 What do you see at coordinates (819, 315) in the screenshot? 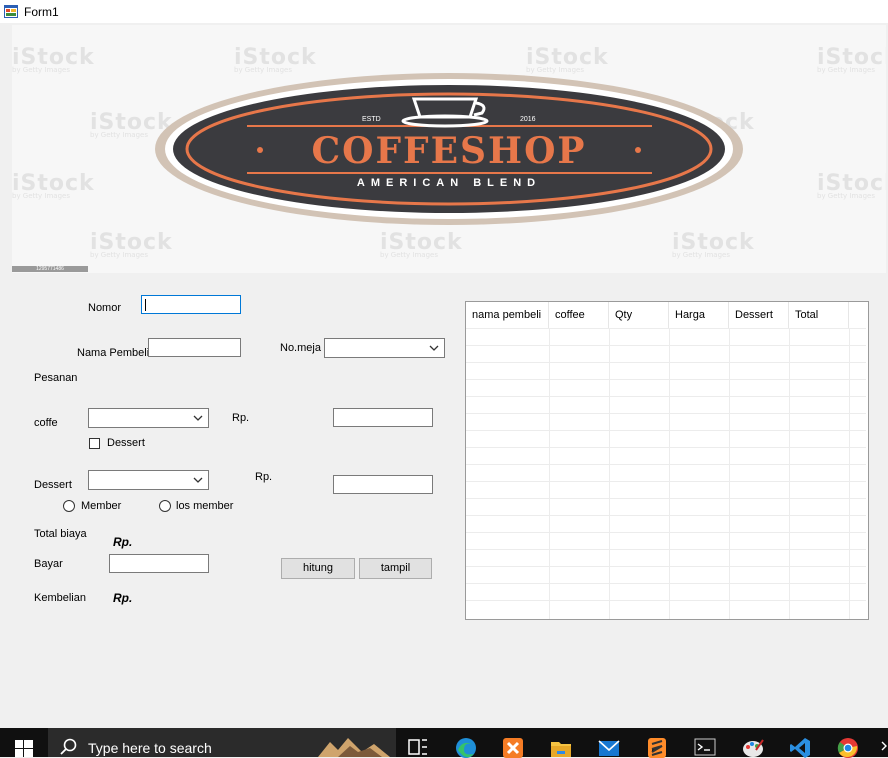
I see `grid-header-total: Total` at bounding box center [819, 315].